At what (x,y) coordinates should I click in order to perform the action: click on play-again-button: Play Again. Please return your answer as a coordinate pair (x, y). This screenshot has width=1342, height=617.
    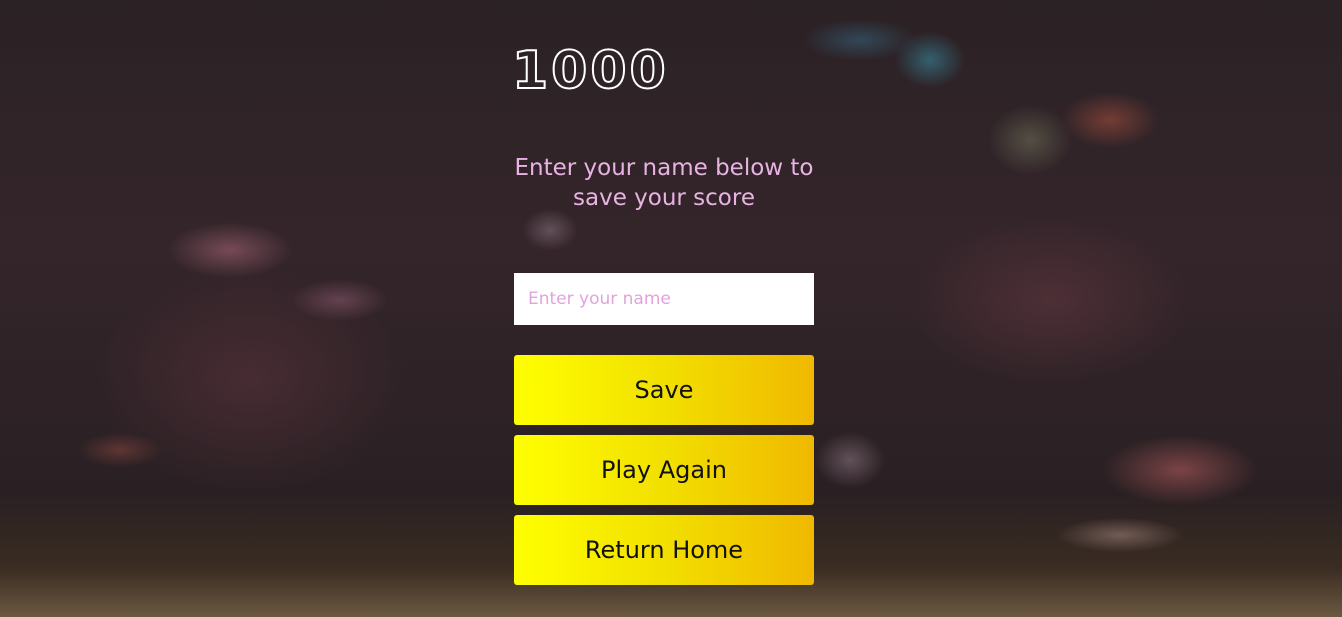
    Looking at the image, I should click on (664, 470).